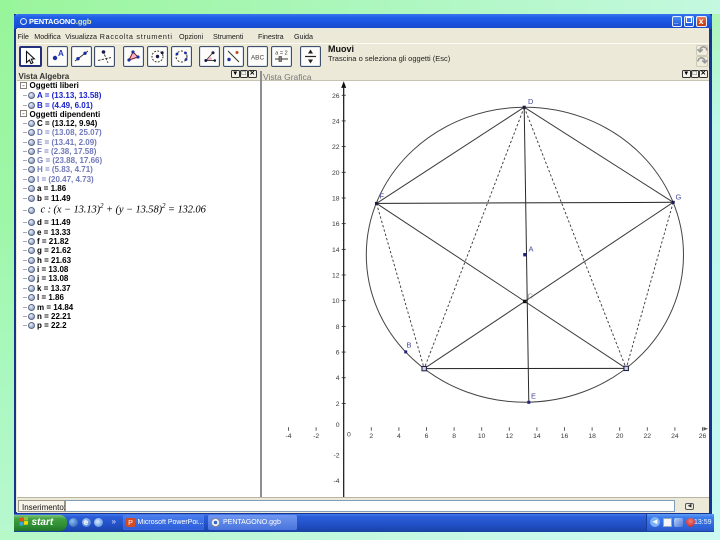 This screenshot has height=540, width=720. I want to click on svg-text: G, so click(678, 196).